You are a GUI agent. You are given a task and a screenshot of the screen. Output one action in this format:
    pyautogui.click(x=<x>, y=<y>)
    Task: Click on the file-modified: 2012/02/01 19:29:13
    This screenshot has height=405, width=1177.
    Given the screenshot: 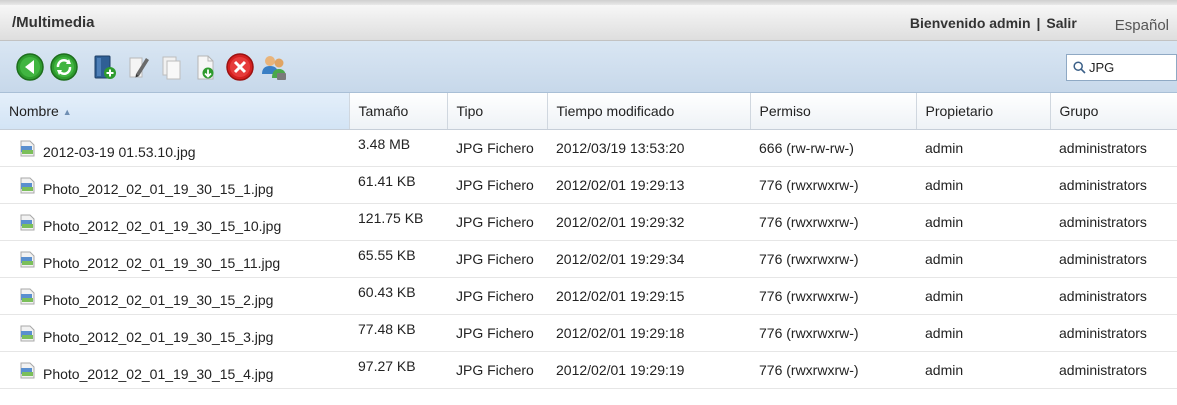 What is the action you would take?
    pyautogui.click(x=648, y=185)
    